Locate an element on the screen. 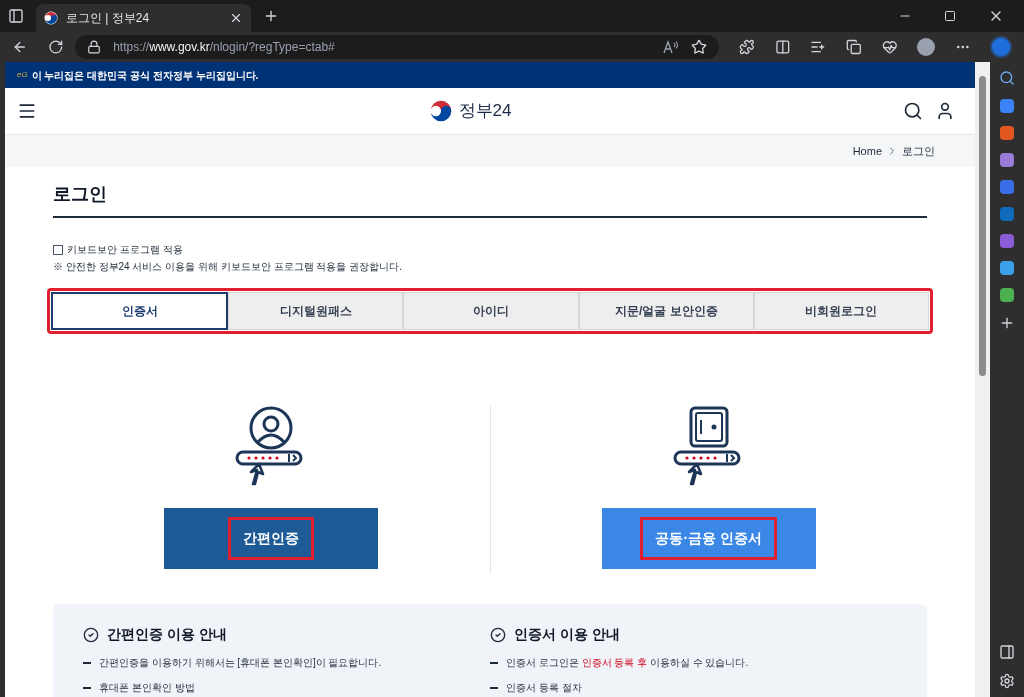 This screenshot has height=697, width=1024. back-icon is located at coordinates (20, 47).